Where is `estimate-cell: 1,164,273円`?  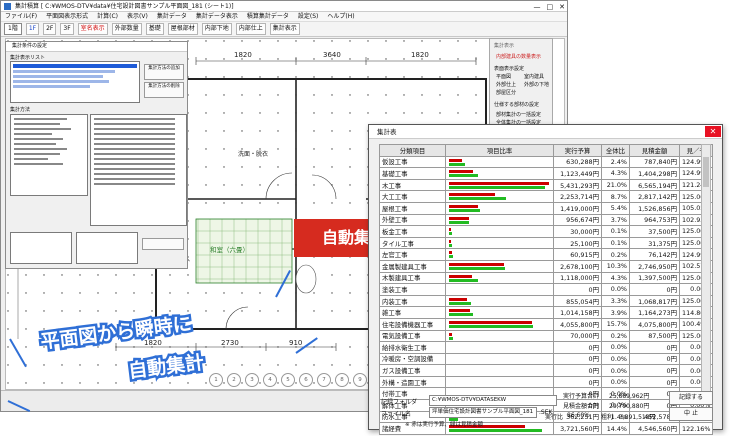
estimate-cell: 1,164,273円 is located at coordinates (654, 312).